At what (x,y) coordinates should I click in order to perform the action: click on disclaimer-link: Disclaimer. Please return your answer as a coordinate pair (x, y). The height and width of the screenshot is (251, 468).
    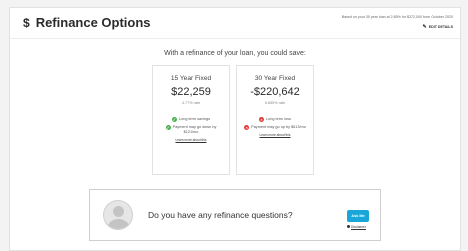
    Looking at the image, I should click on (356, 227).